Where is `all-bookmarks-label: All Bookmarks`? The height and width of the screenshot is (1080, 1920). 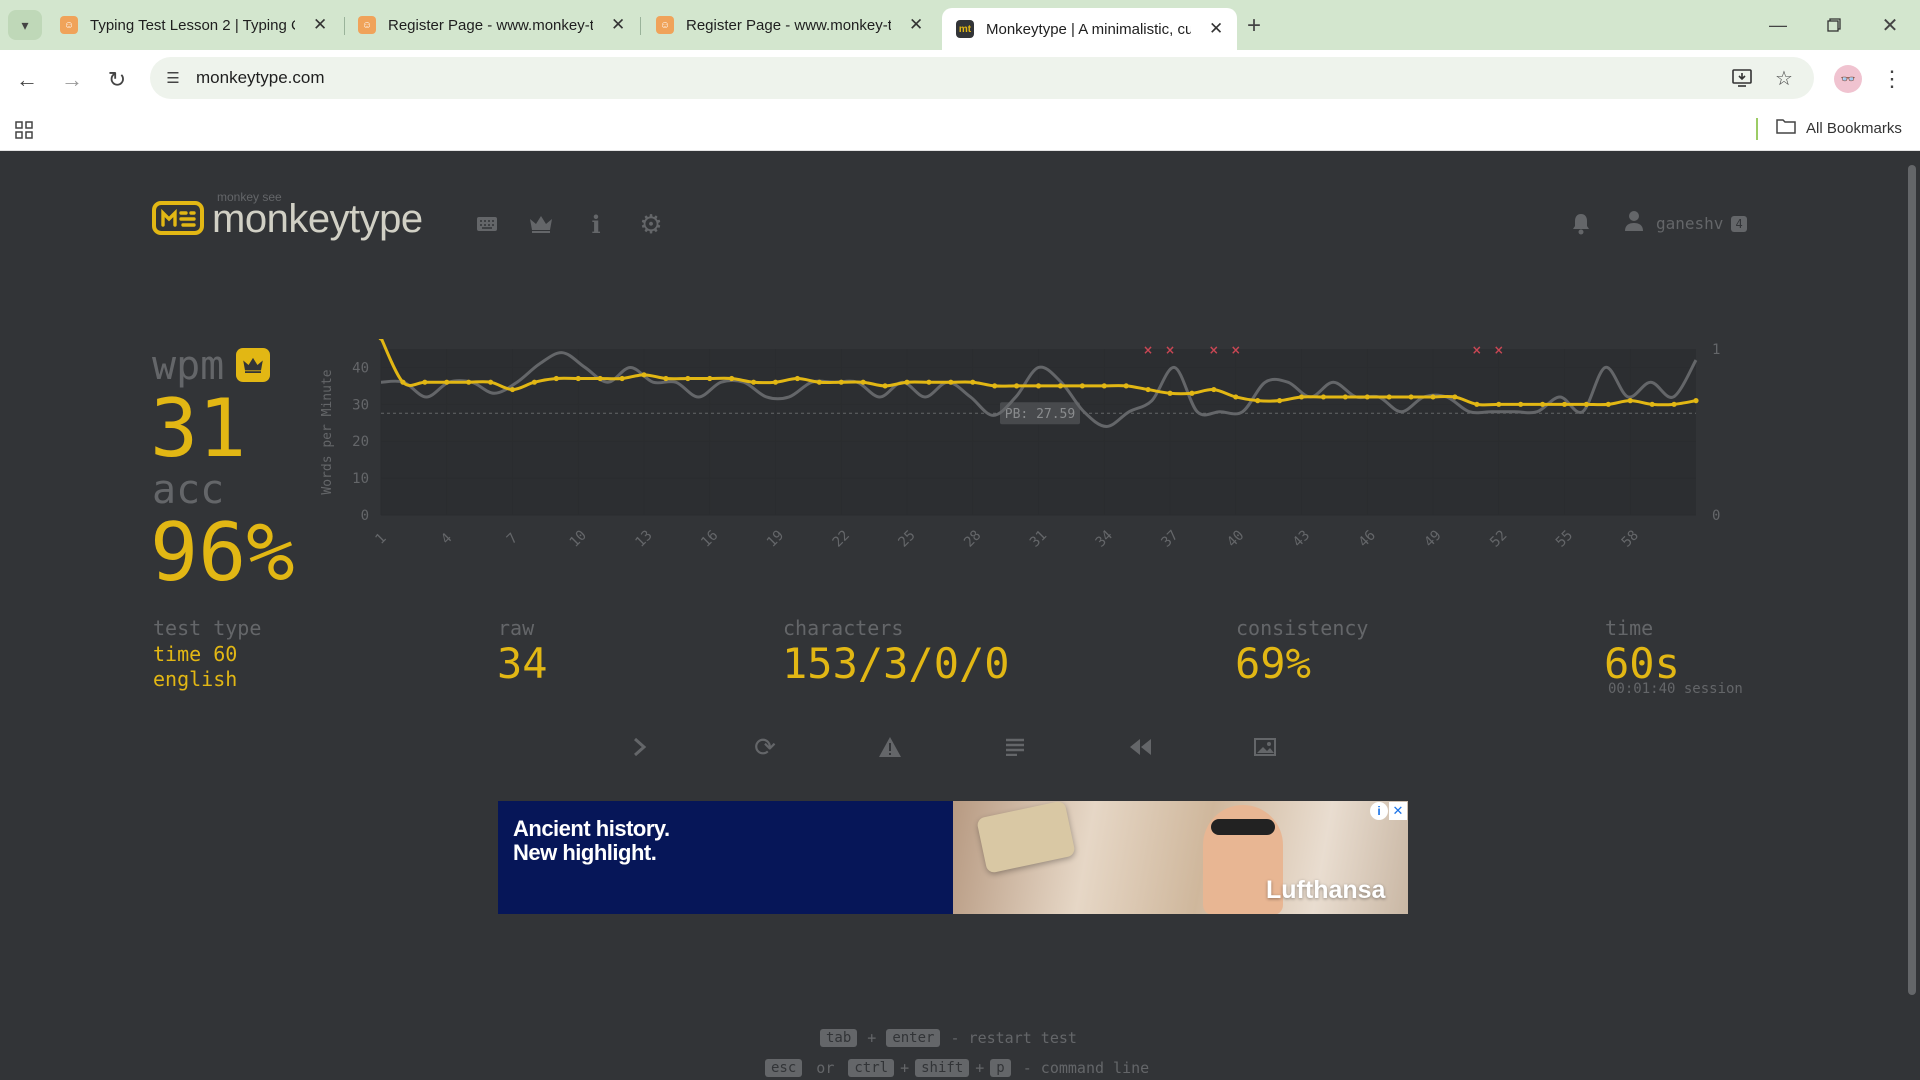
all-bookmarks-label: All Bookmarks is located at coordinates (1854, 128).